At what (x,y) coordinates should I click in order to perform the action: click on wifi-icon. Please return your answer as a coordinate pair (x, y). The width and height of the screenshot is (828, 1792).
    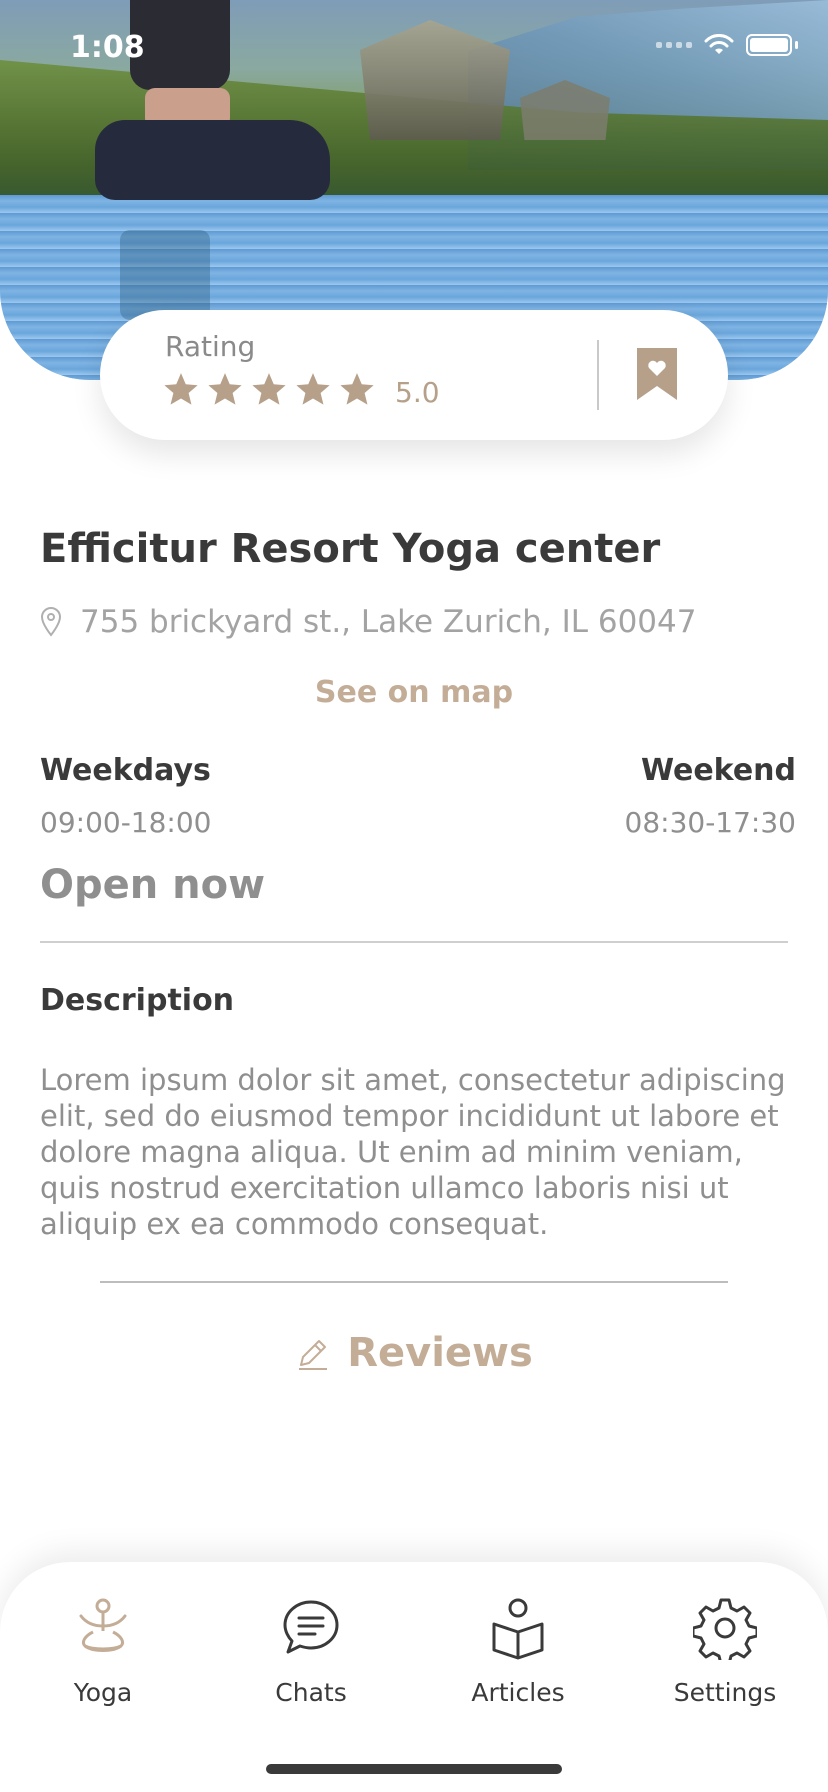
    Looking at the image, I should click on (719, 44).